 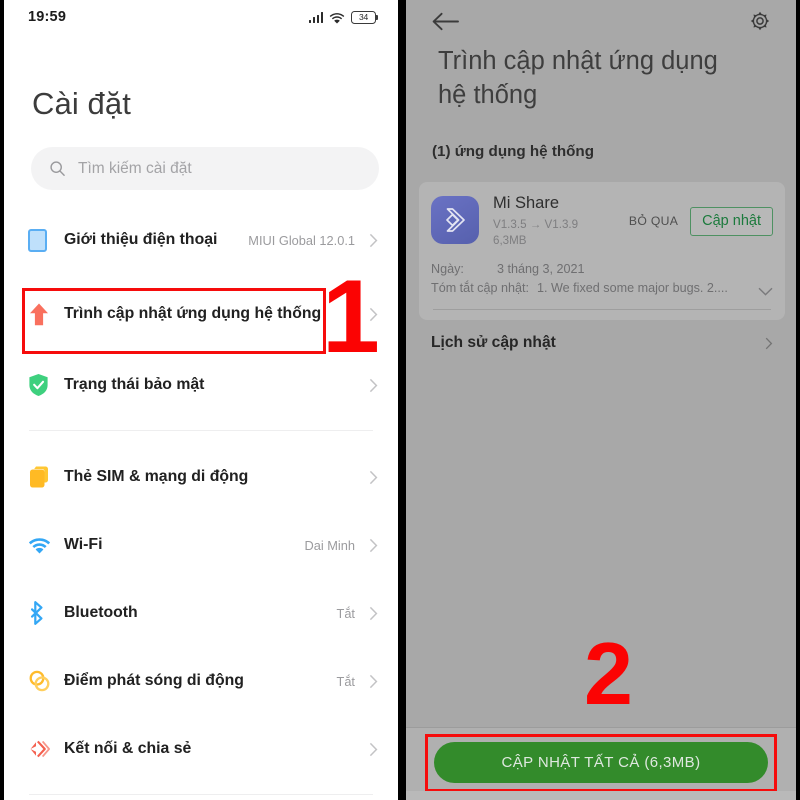 What do you see at coordinates (83, 544) in the screenshot?
I see `sidebar-item-label: Wi-Fi` at bounding box center [83, 544].